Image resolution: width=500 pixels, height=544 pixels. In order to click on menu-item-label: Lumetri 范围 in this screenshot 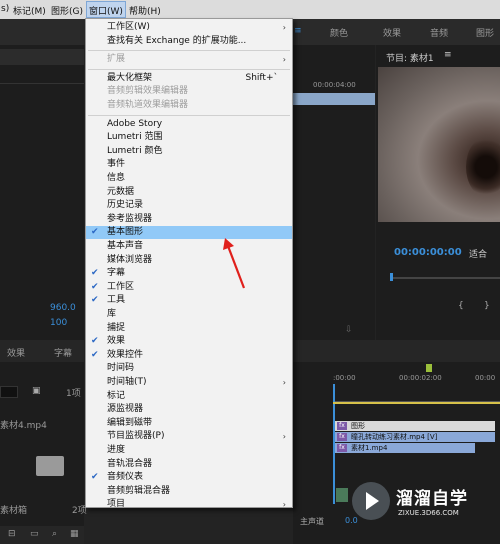, I will do `click(135, 137)`.